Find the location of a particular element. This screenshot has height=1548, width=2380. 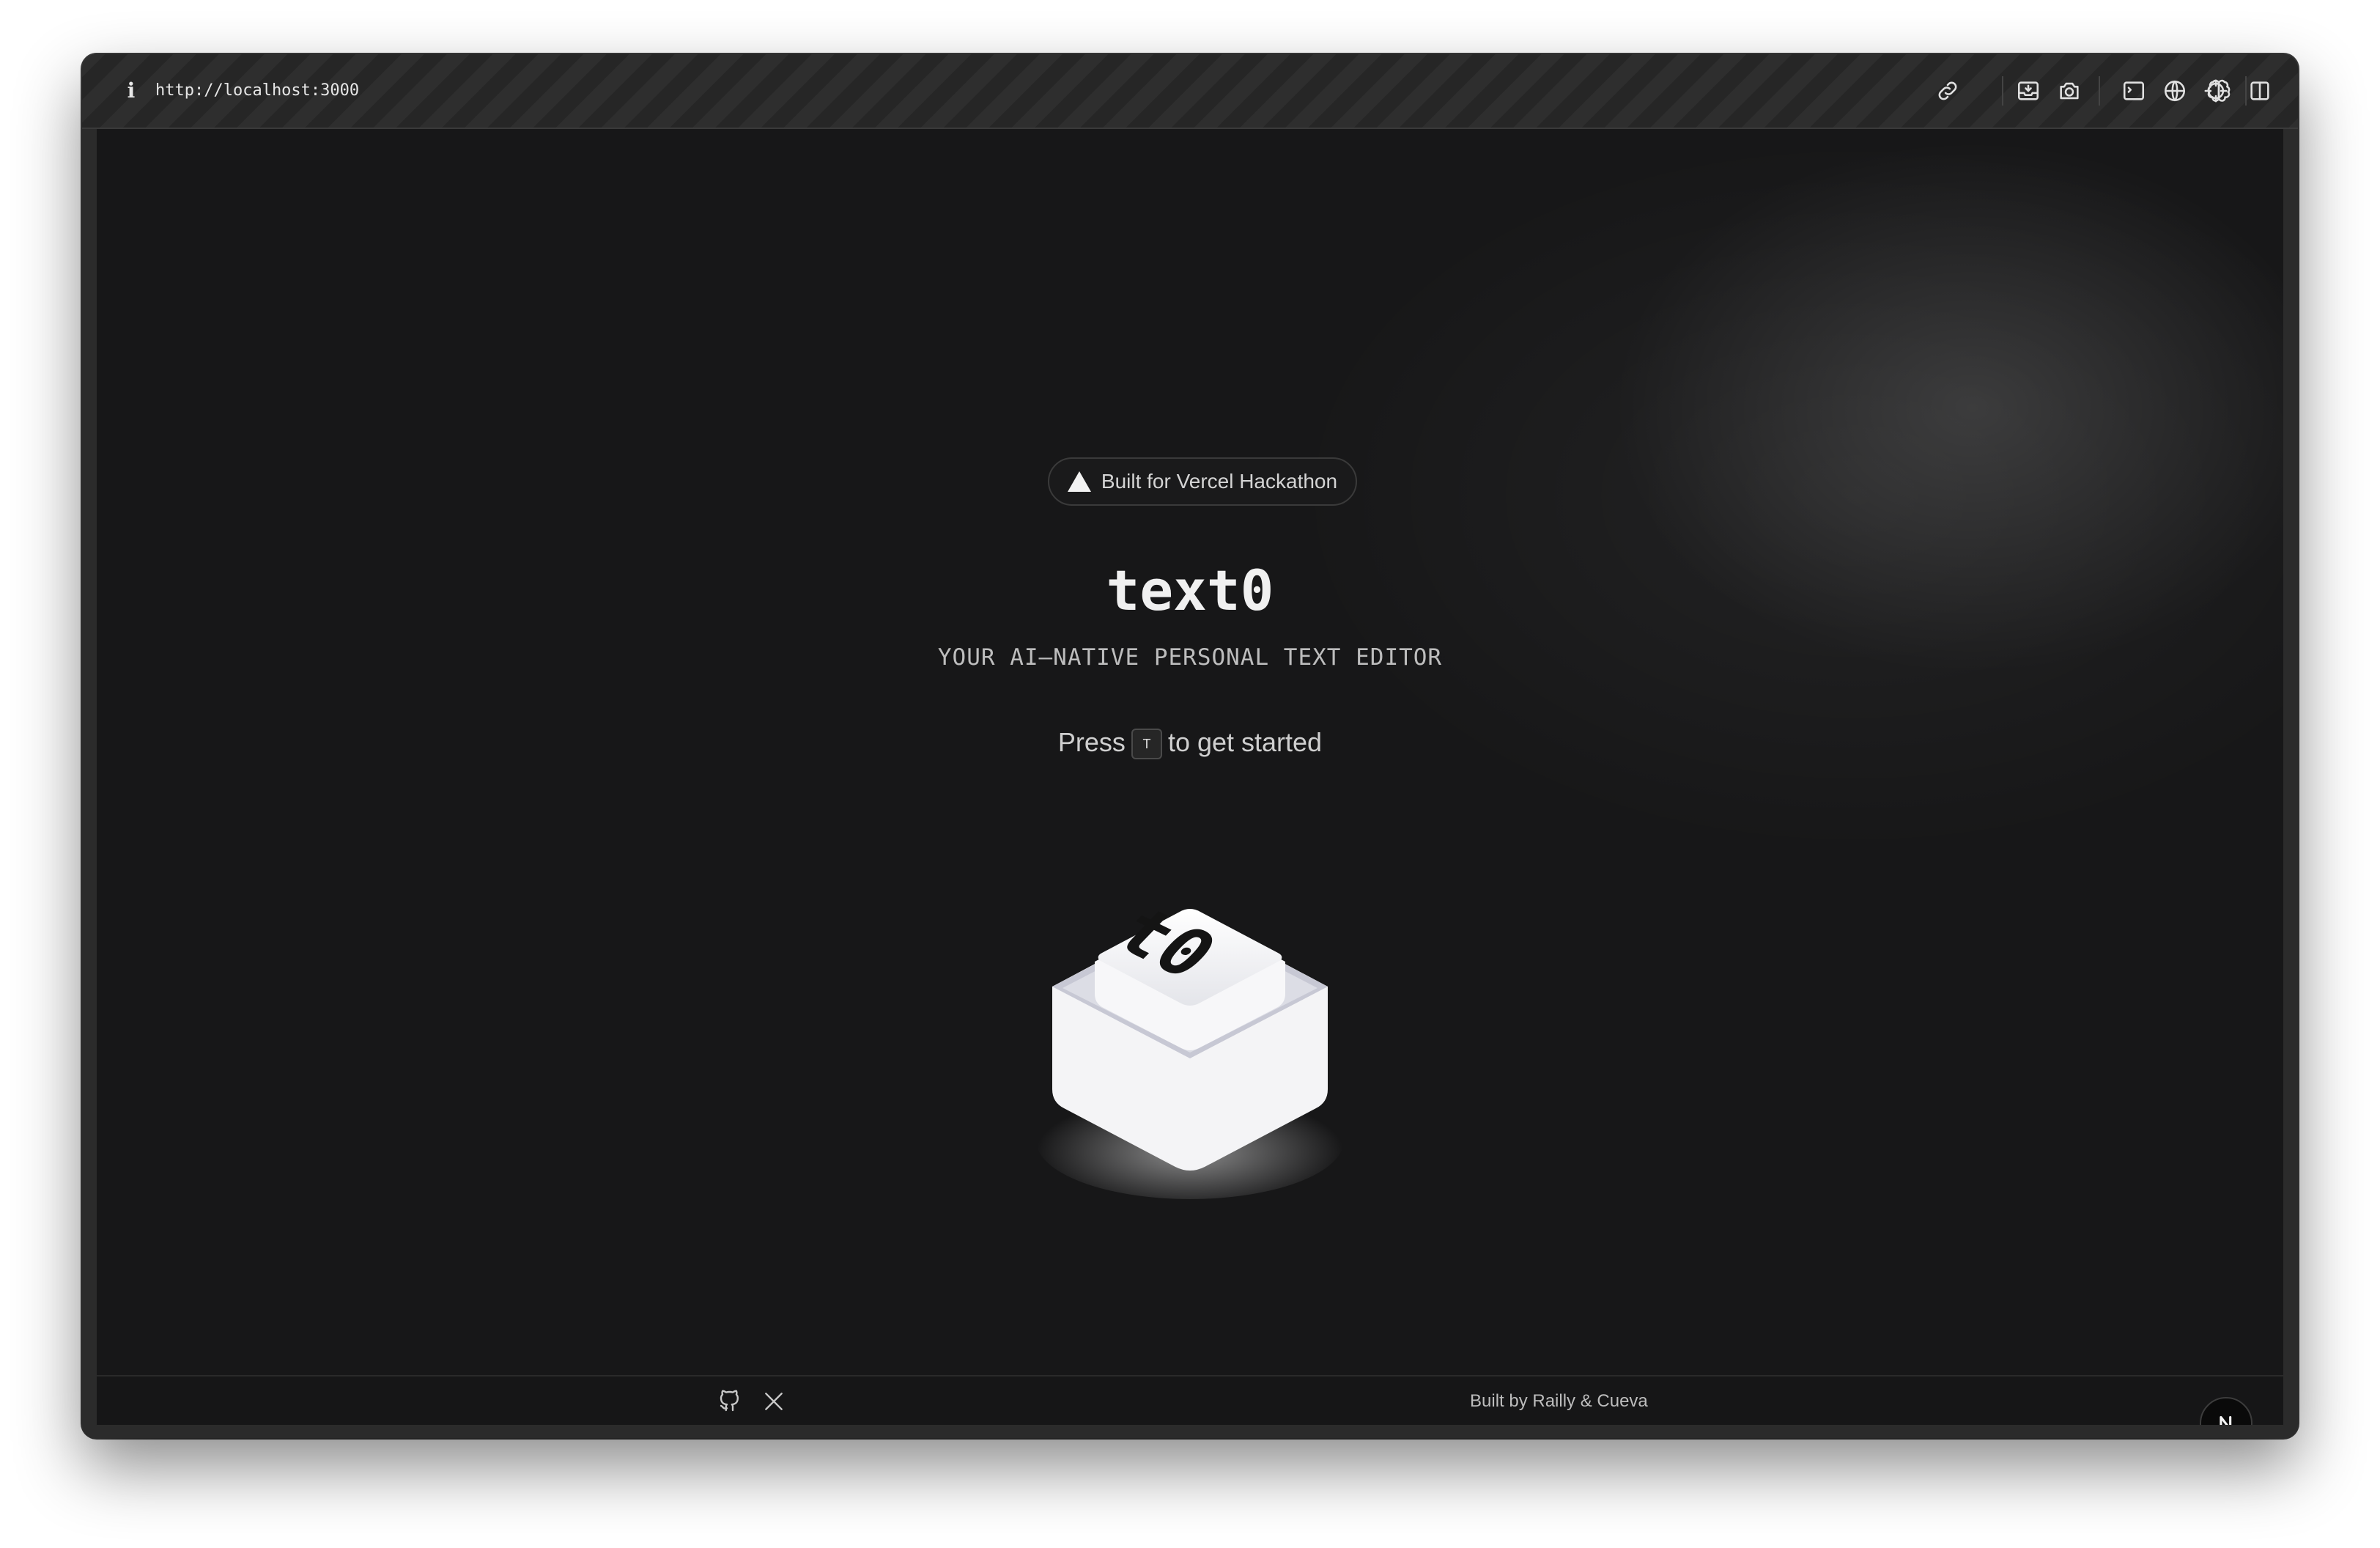

github-icon is located at coordinates (730, 1401).